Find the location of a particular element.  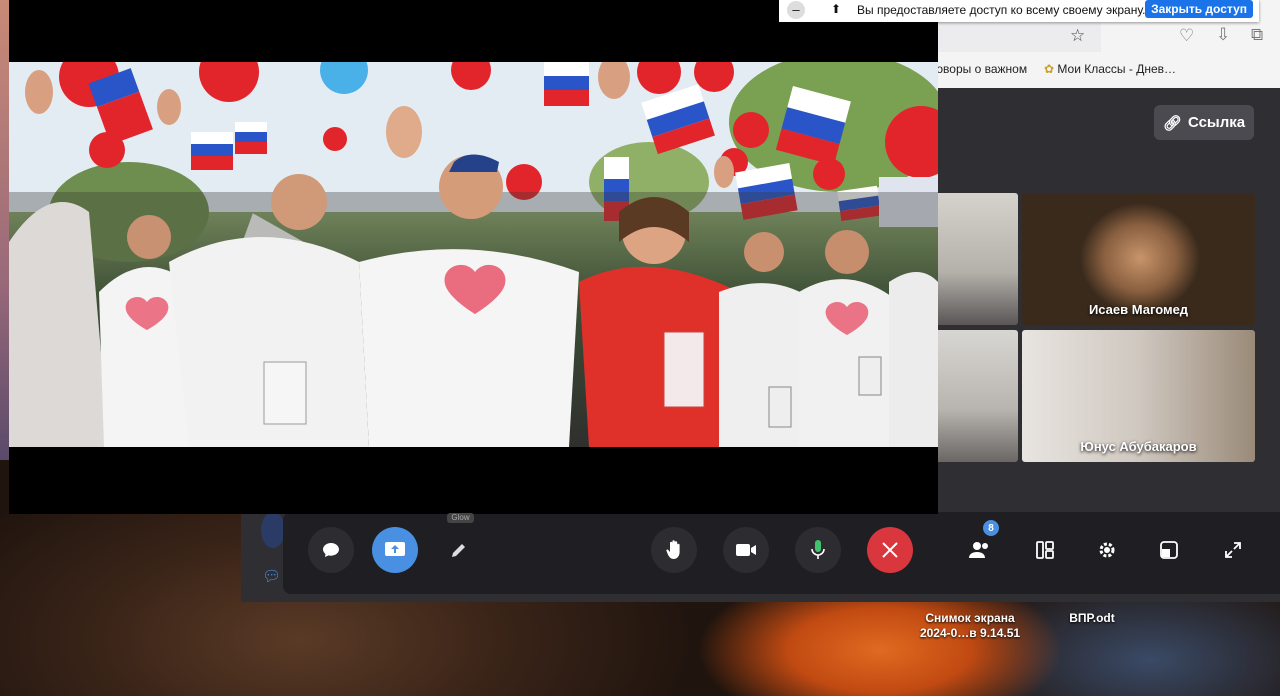

minimize-icon: – is located at coordinates (796, 10).